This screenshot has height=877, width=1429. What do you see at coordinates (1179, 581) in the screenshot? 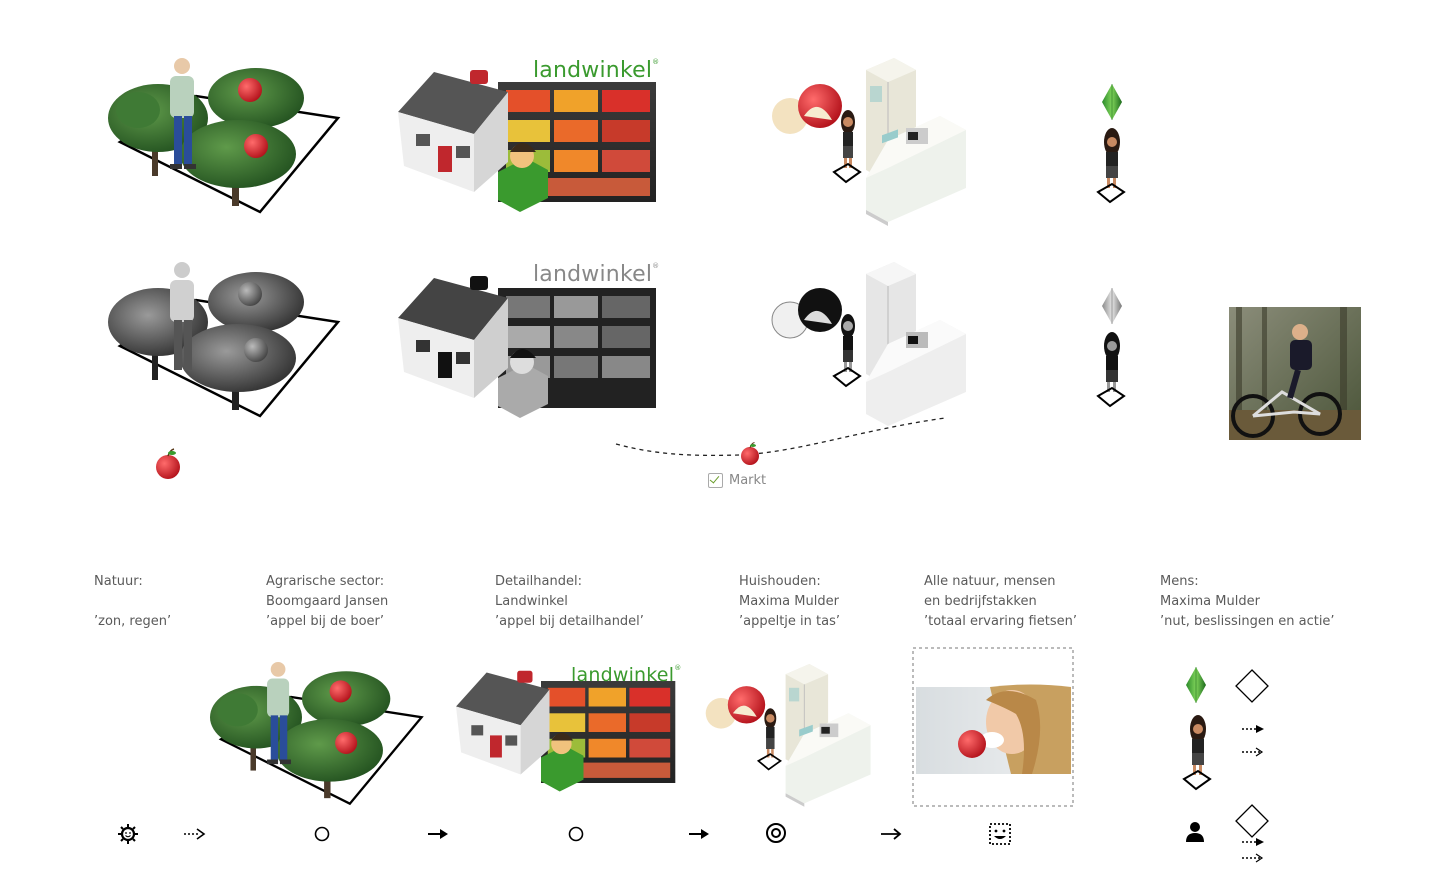
I see `column-heading: Mens:` at bounding box center [1179, 581].